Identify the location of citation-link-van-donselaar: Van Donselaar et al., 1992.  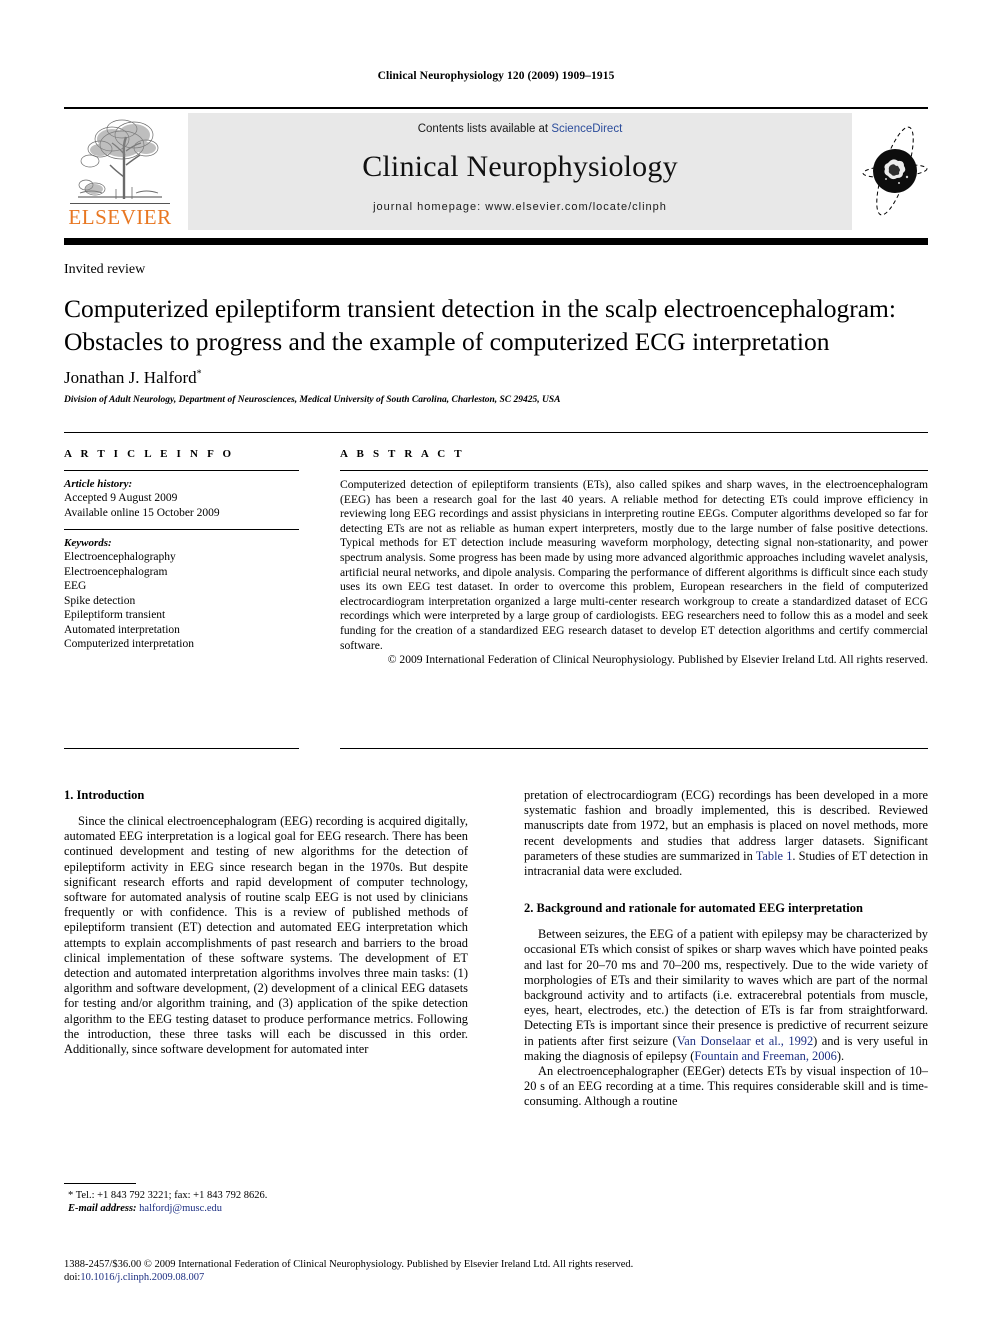
(745, 1041).